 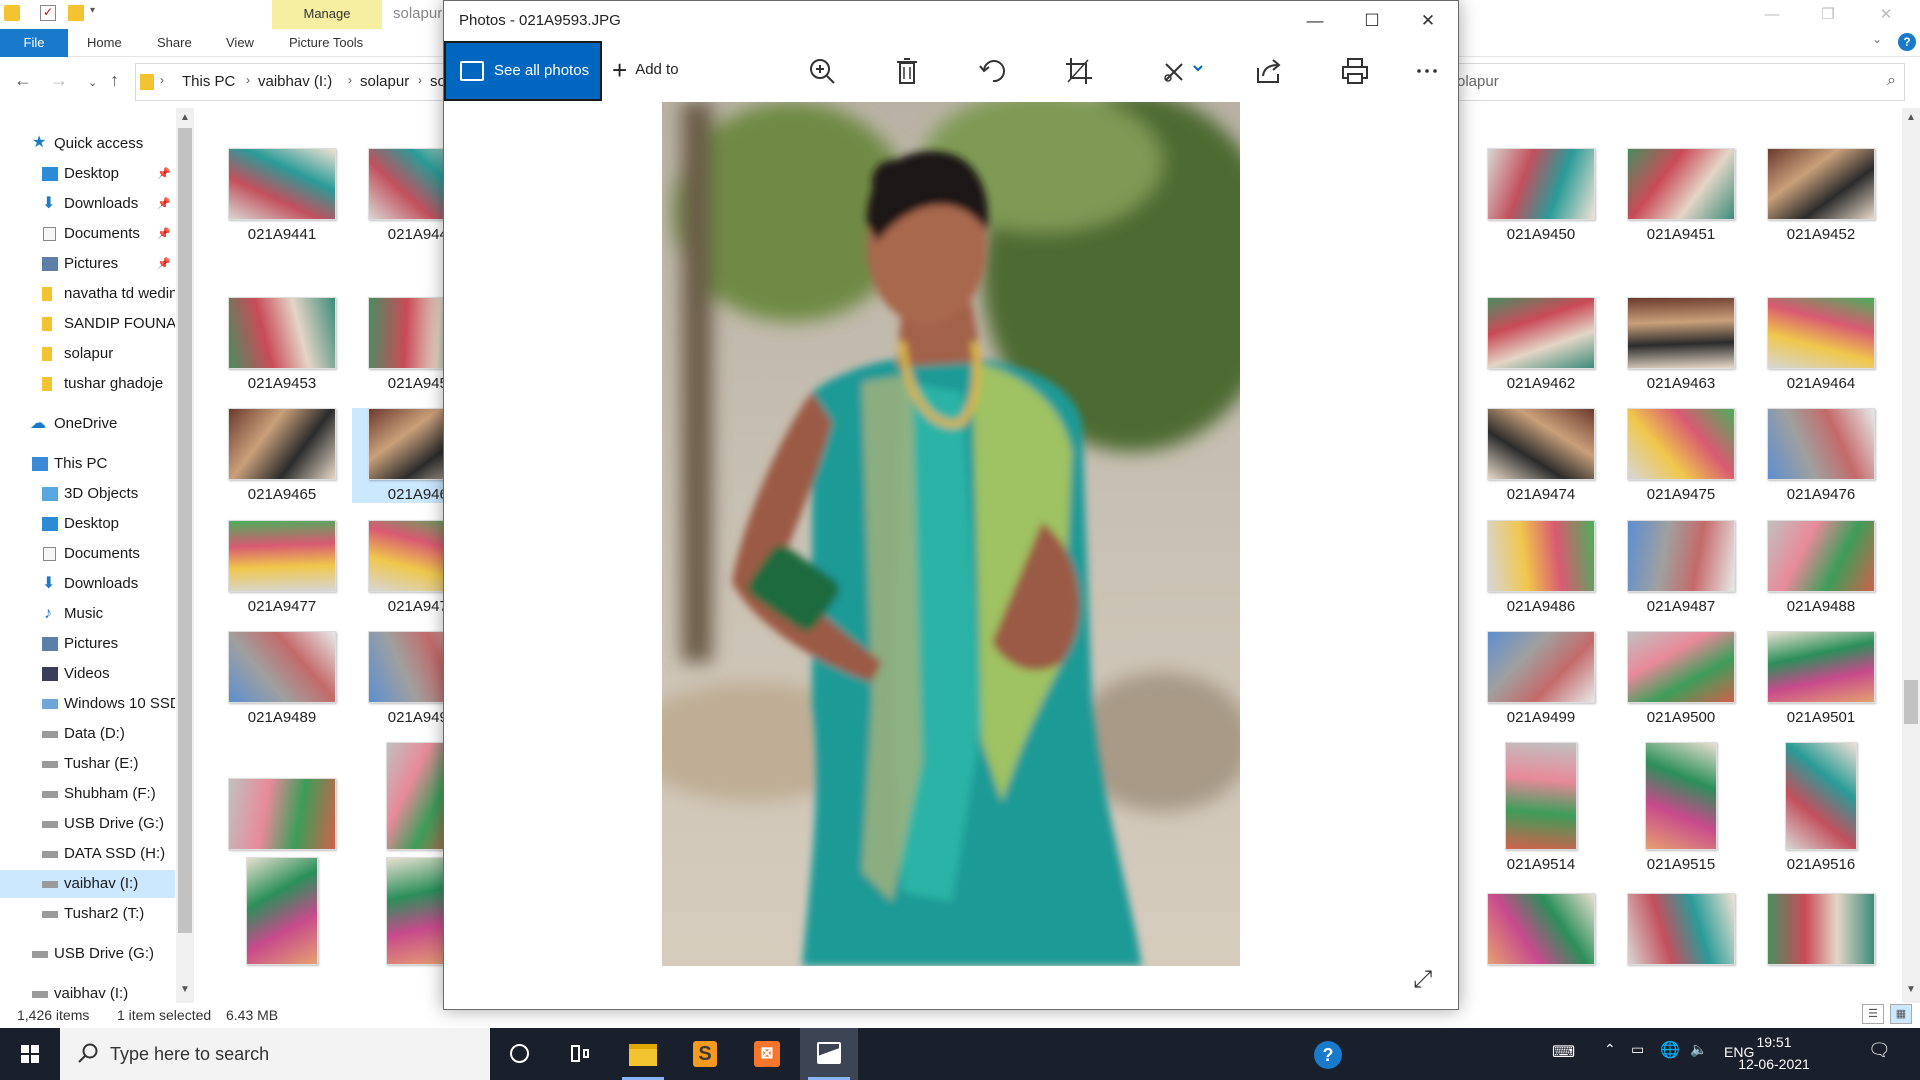 I want to click on nav-desktop: Desktop 📌, so click(x=87, y=174).